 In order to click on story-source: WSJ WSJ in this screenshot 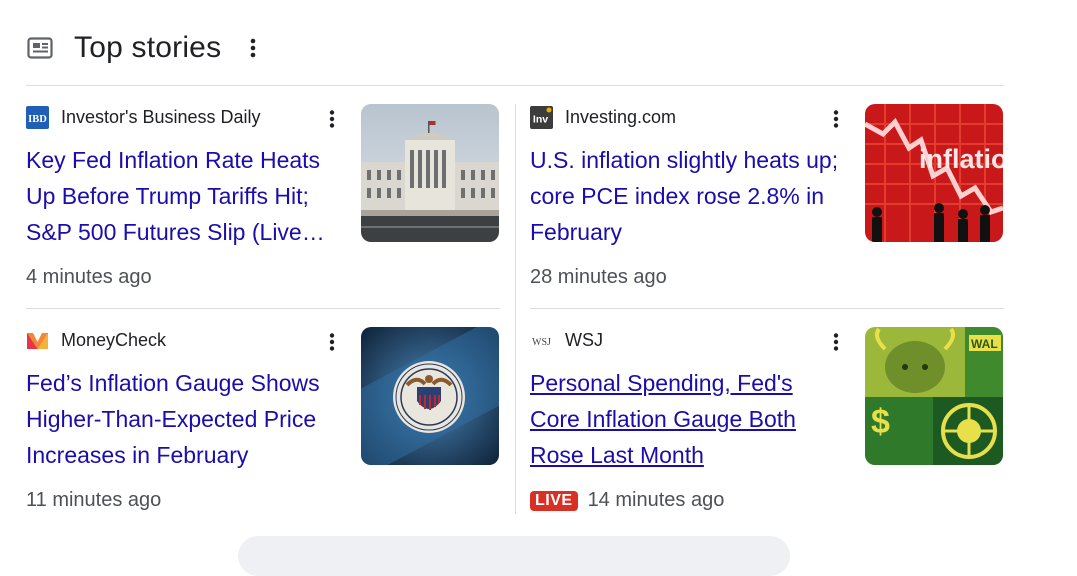, I will do `click(566, 340)`.